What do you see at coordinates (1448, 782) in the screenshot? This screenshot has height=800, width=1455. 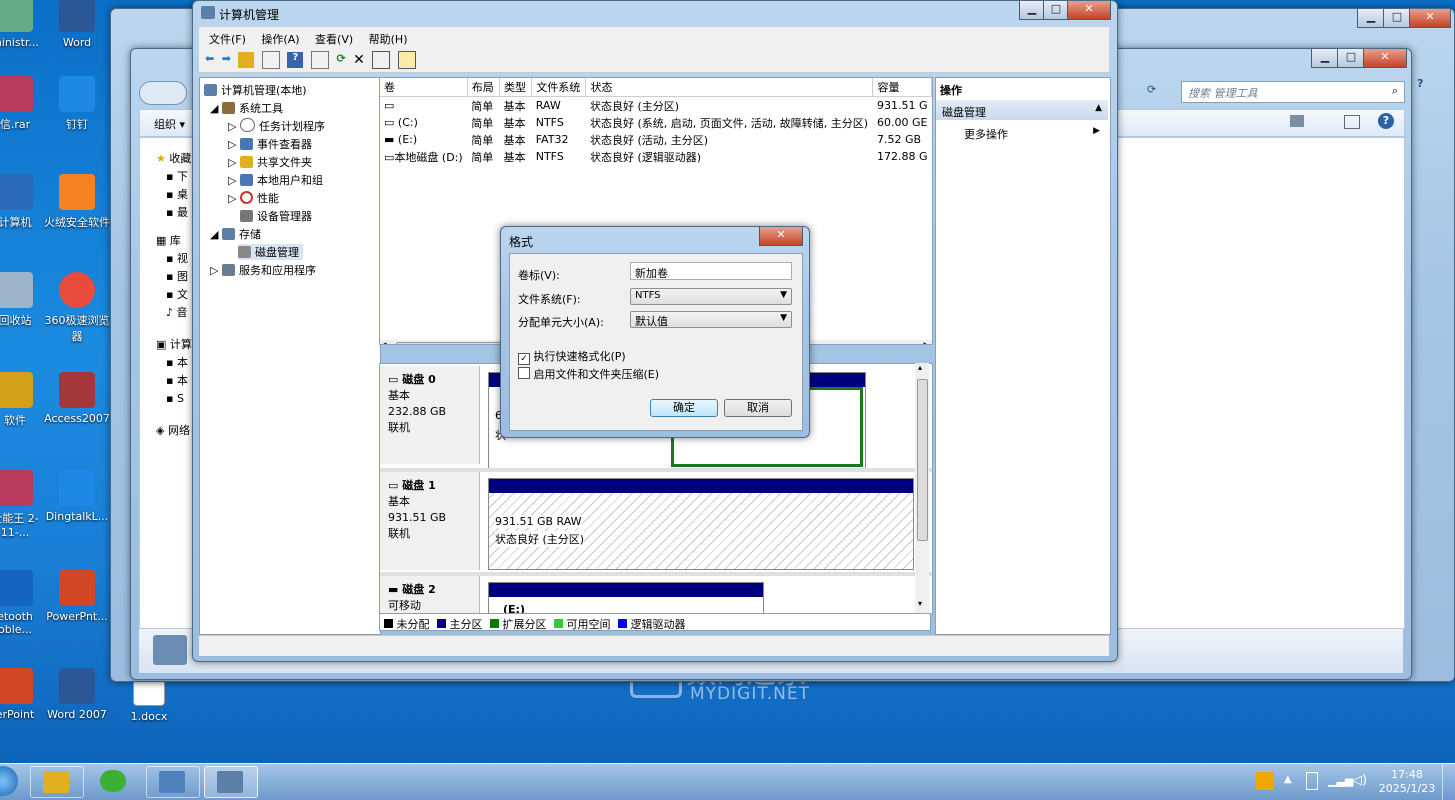 I see `show-desktop-button` at bounding box center [1448, 782].